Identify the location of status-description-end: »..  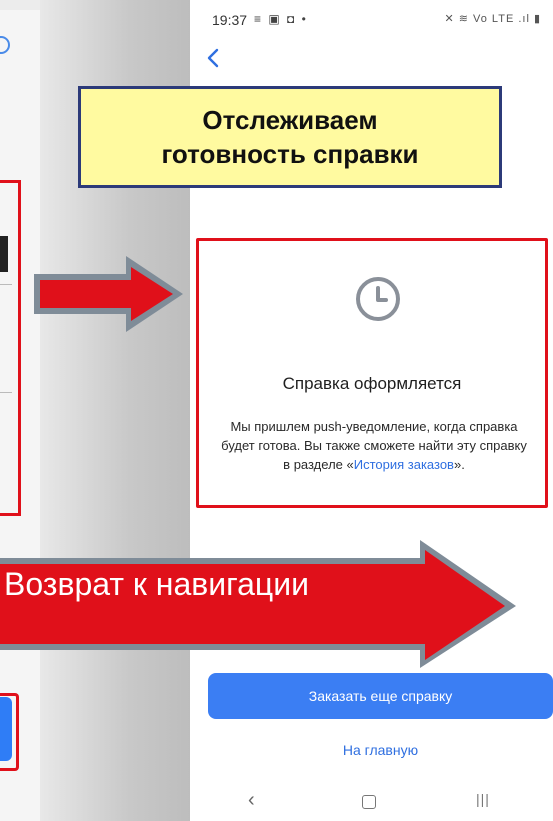
(459, 464).